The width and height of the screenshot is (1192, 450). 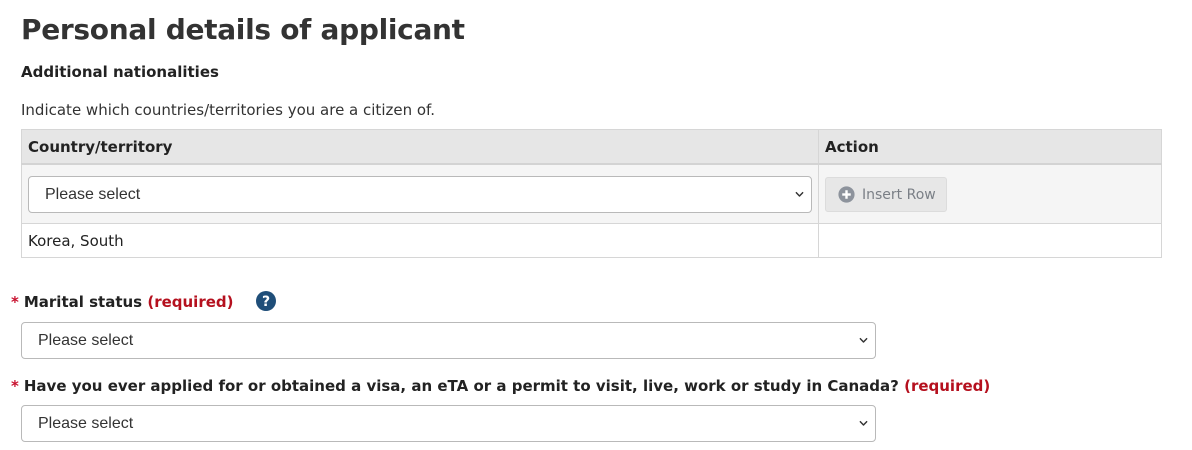 I want to click on table-row: Korea, South, so click(x=591, y=240).